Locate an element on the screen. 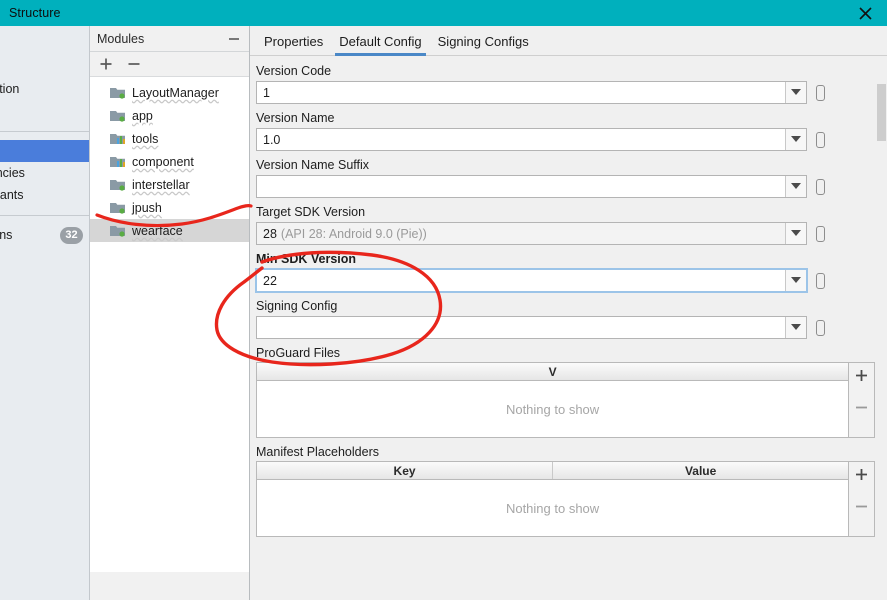 This screenshot has width=887, height=600. detail-scrollbar is located at coordinates (881, 342).